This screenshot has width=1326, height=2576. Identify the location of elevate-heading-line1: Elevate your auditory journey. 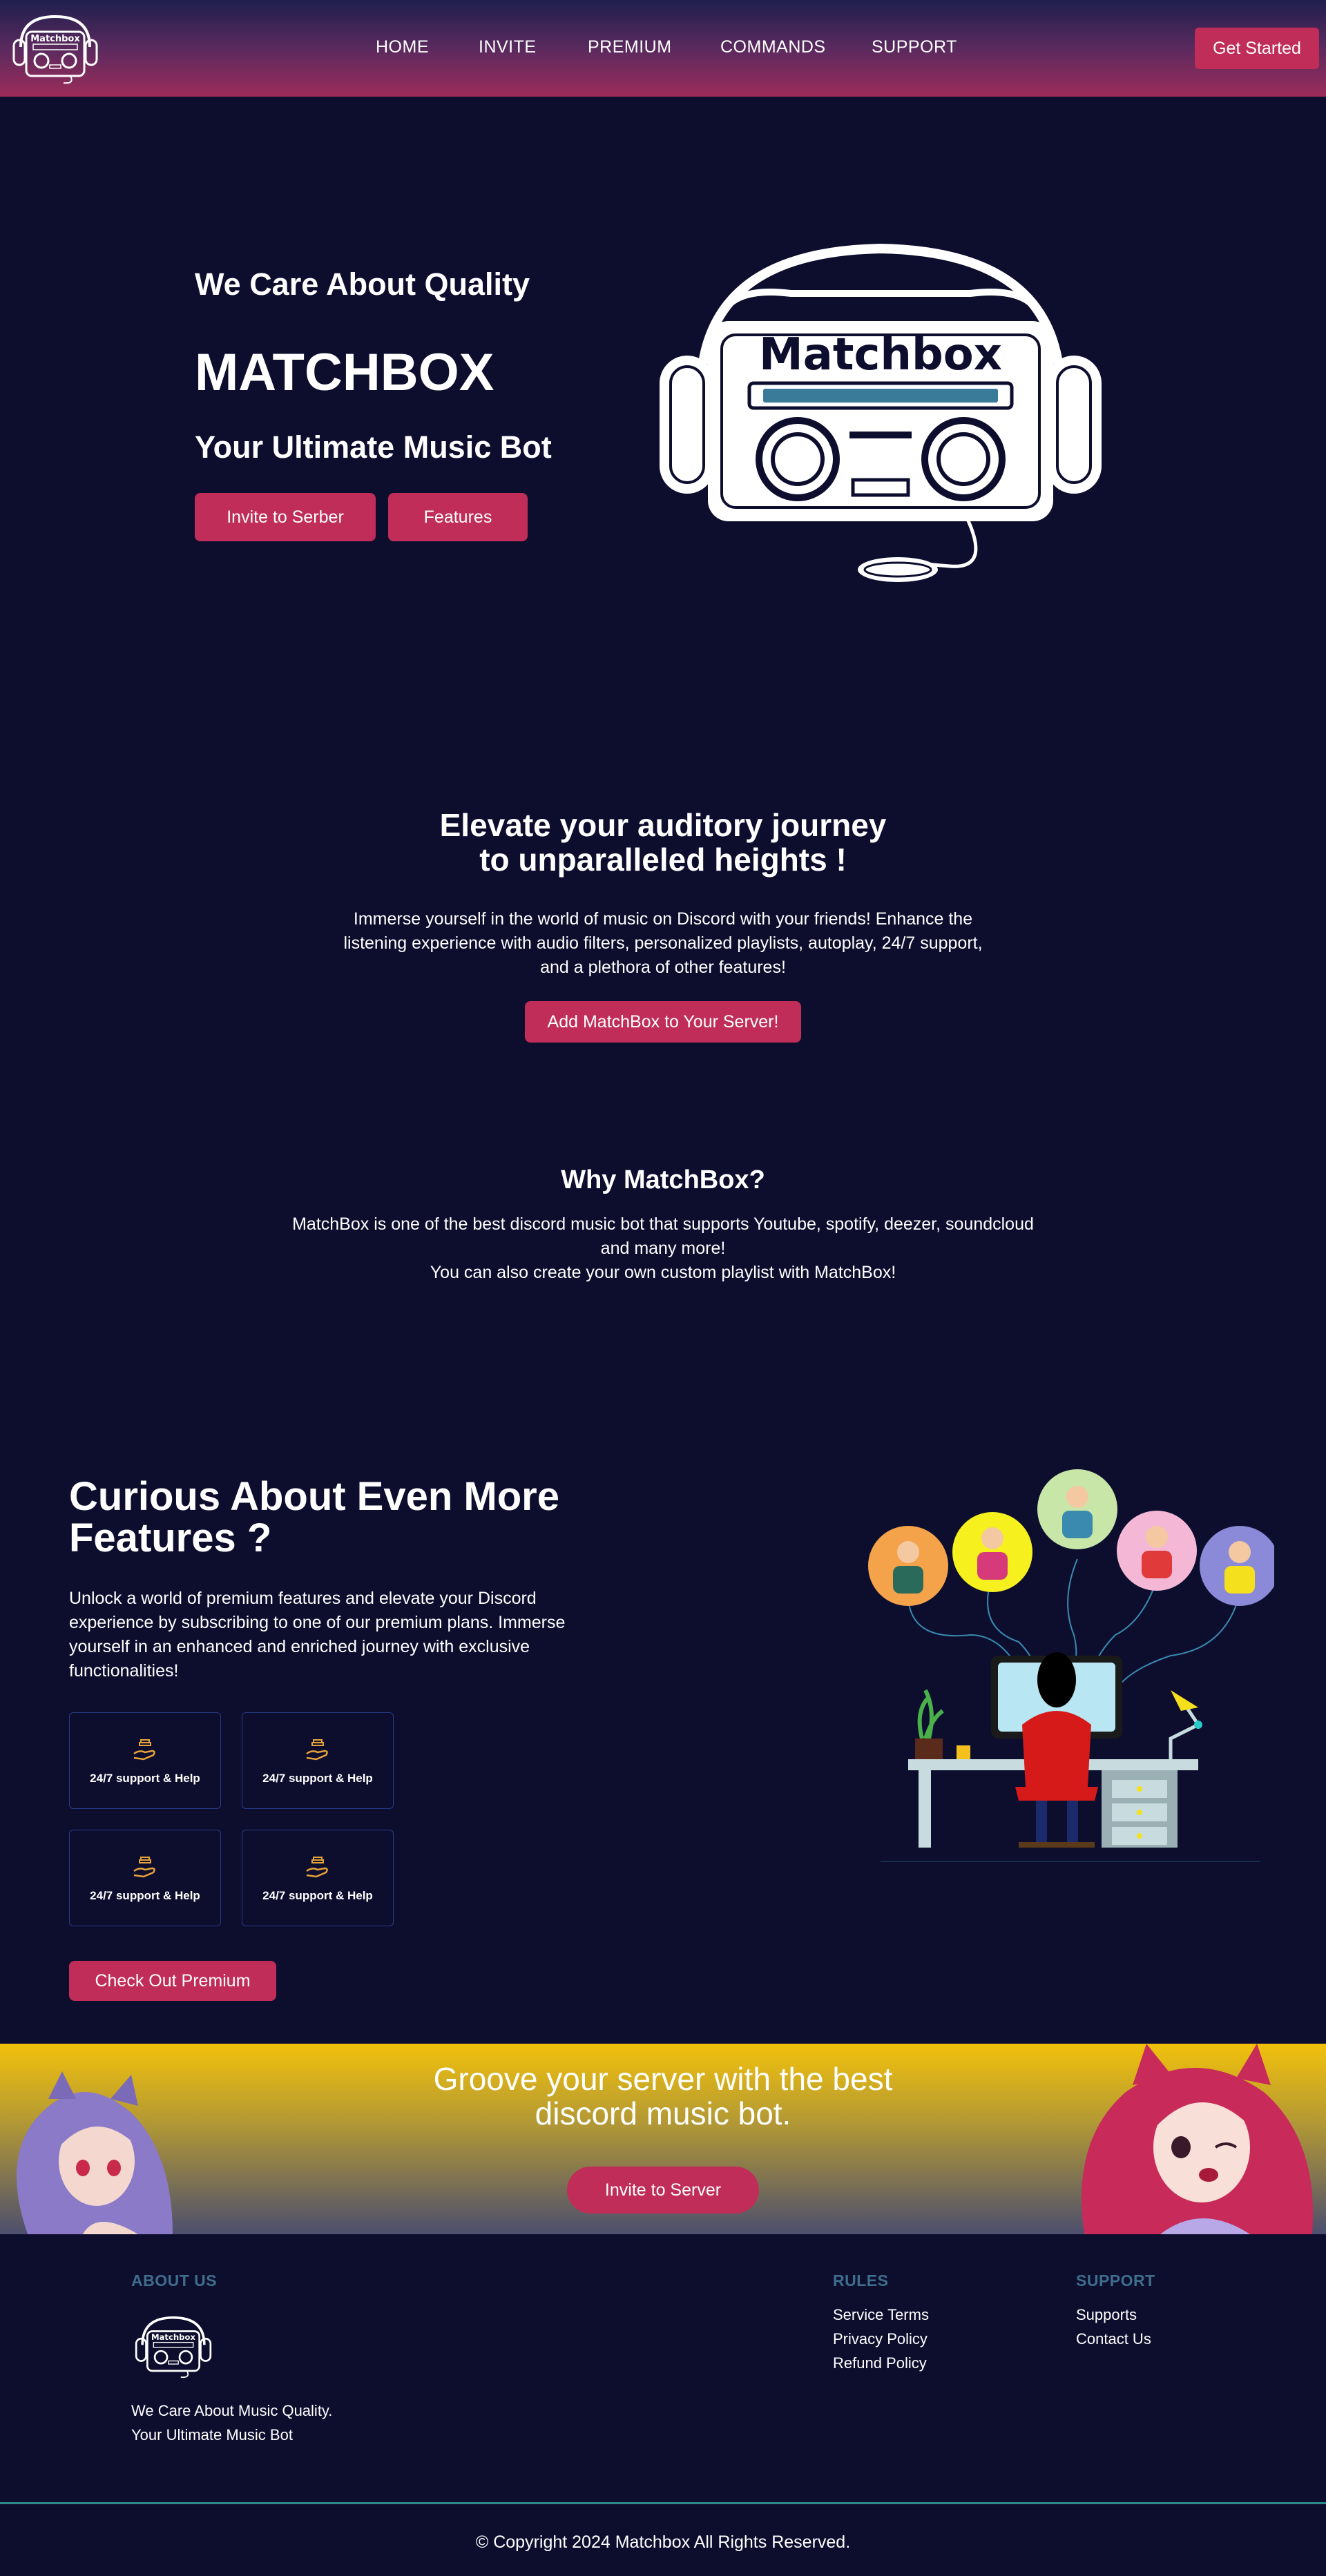
(663, 825).